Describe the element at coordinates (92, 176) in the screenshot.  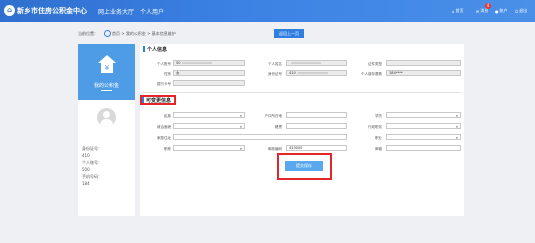
I see `phone-label: 手机号码：` at that location.